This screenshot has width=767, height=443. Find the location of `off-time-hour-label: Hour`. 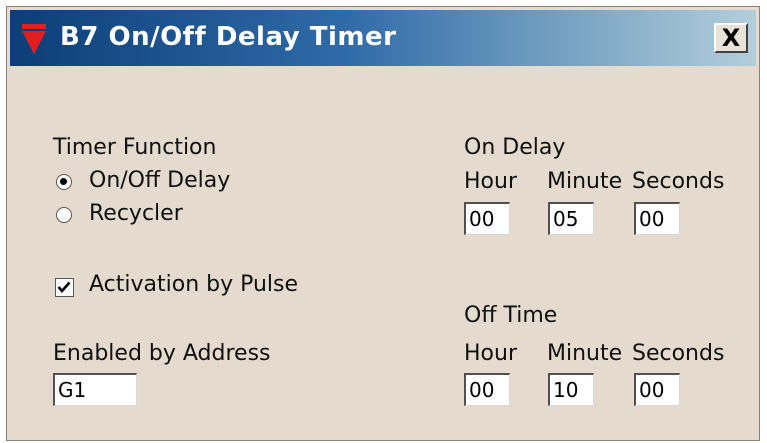

off-time-hour-label: Hour is located at coordinates (490, 353).